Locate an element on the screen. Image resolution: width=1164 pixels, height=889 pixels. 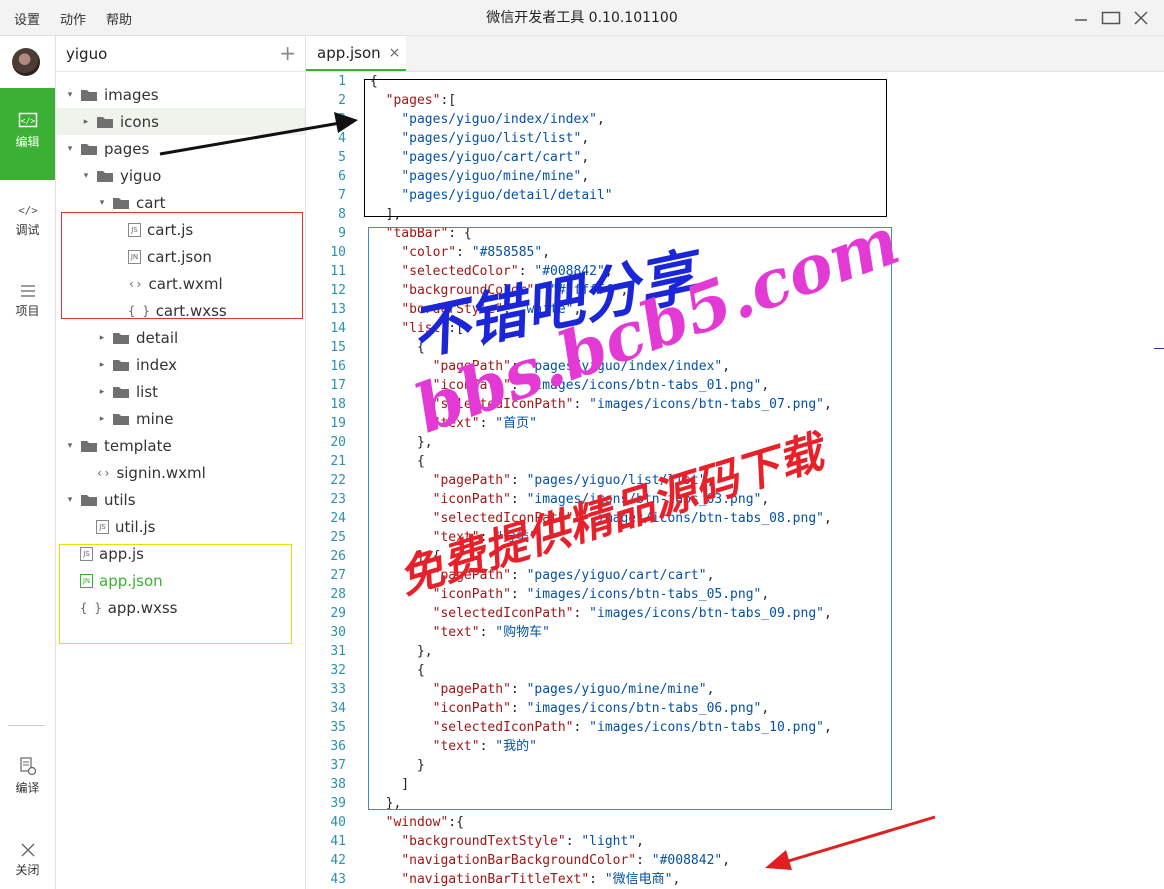
menu-settings: 设置 is located at coordinates (27, 18).